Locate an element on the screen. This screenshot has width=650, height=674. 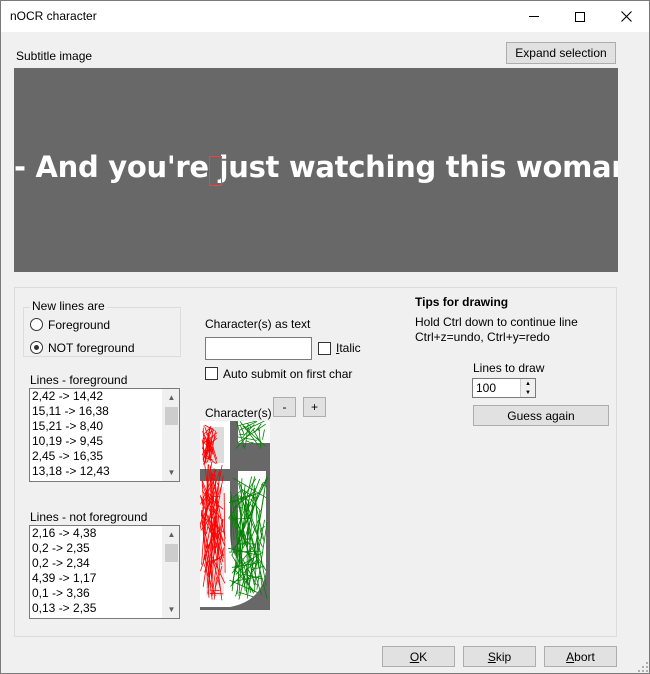
abort-button: Abort is located at coordinates (580, 656).